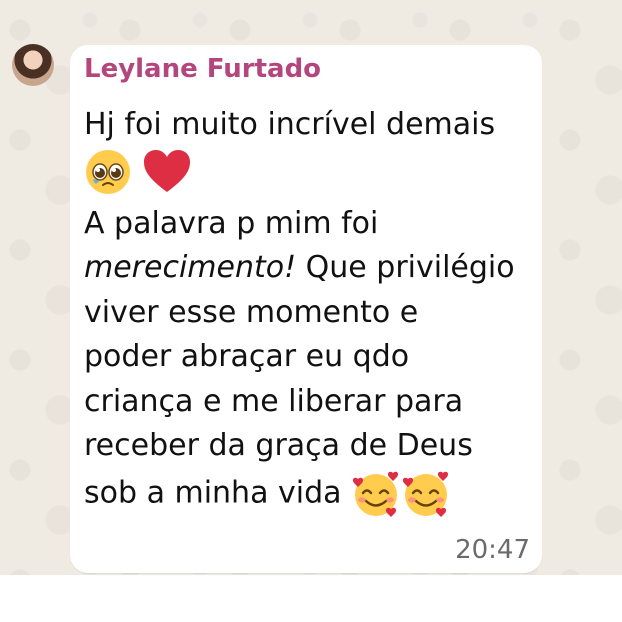 Image resolution: width=622 pixels, height=622 pixels. I want to click on message-line: A palavra p mim foi, so click(231, 223).